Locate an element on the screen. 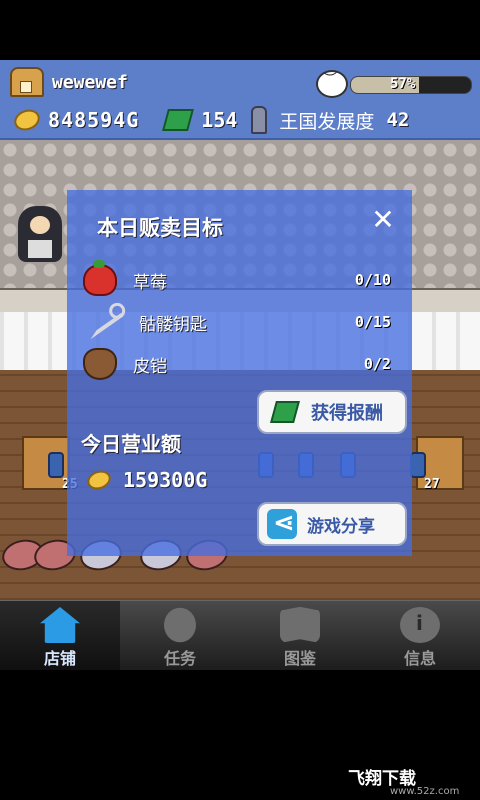 The image size is (480, 800). kingdom-label: 王国发展度 is located at coordinates (327, 121).